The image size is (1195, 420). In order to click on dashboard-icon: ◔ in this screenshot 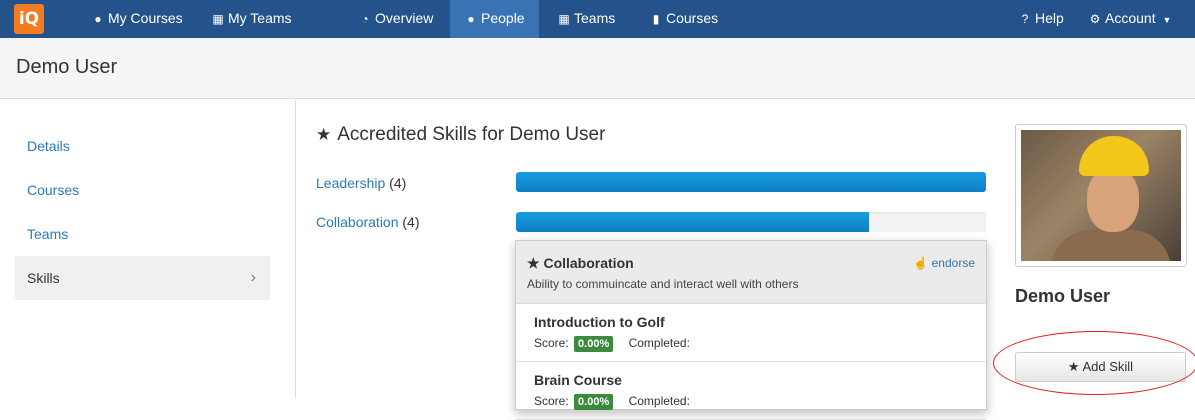, I will do `click(365, 19)`.